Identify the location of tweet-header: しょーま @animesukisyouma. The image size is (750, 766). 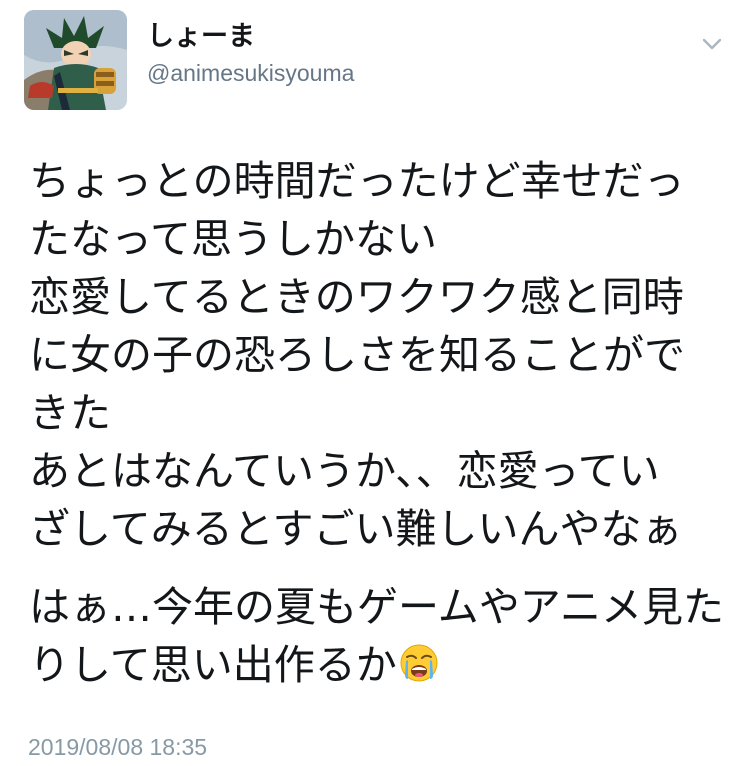
(375, 60).